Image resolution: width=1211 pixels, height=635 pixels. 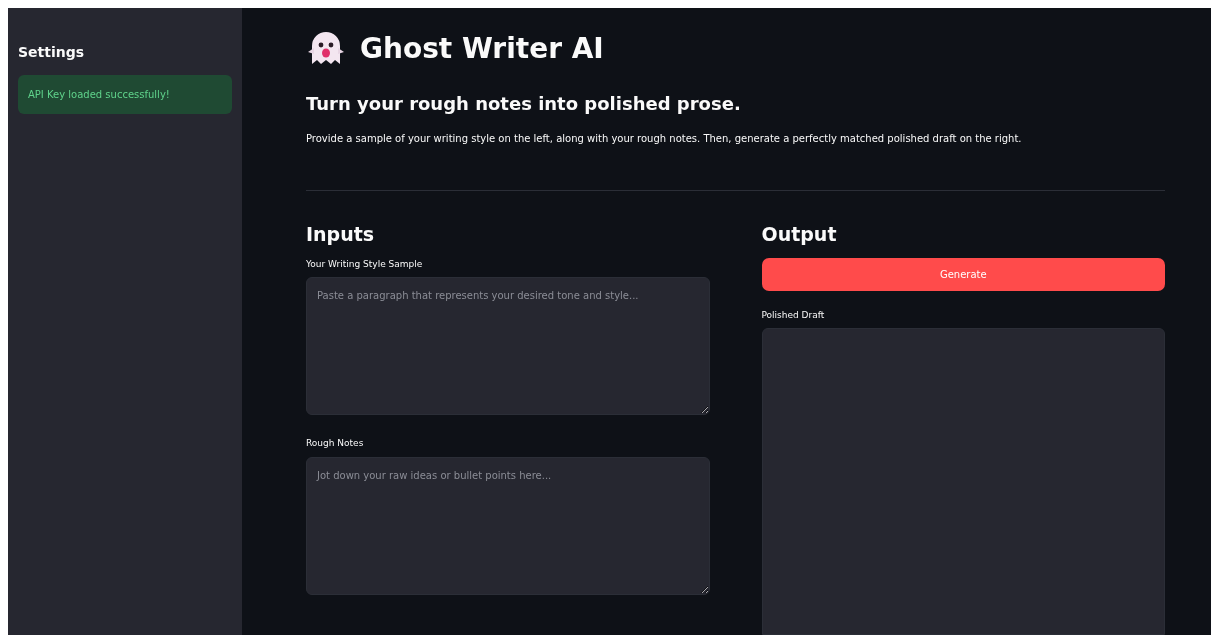 I want to click on description-text: Provide a sample of your writing style on the left, along with your rough notes. Then, generate a perfectly matched polished draft on the right., so click(x=664, y=139).